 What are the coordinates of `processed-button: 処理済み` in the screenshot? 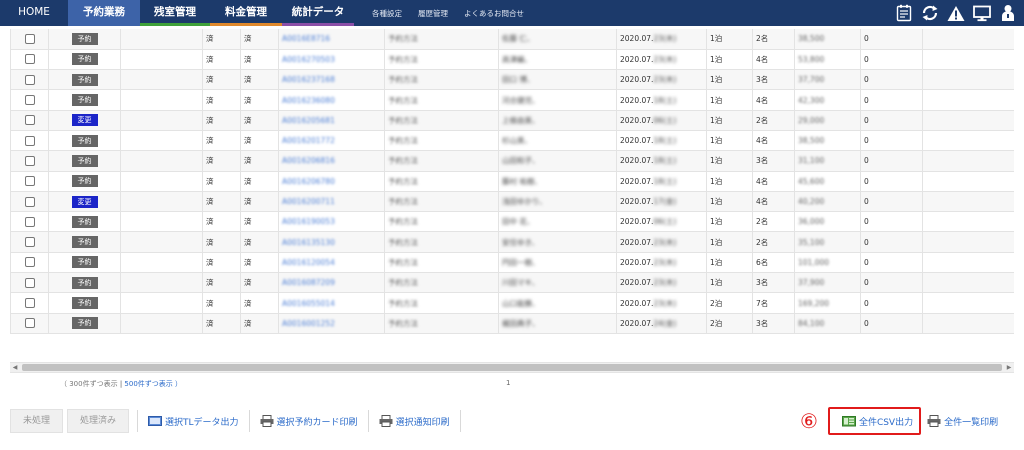 It's located at (98, 421).